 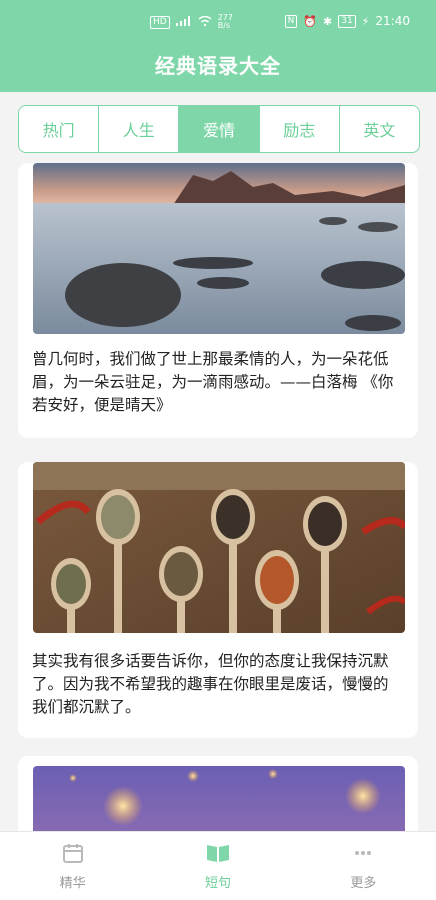 I want to click on page-title: 经典语录大全, so click(x=218, y=66).